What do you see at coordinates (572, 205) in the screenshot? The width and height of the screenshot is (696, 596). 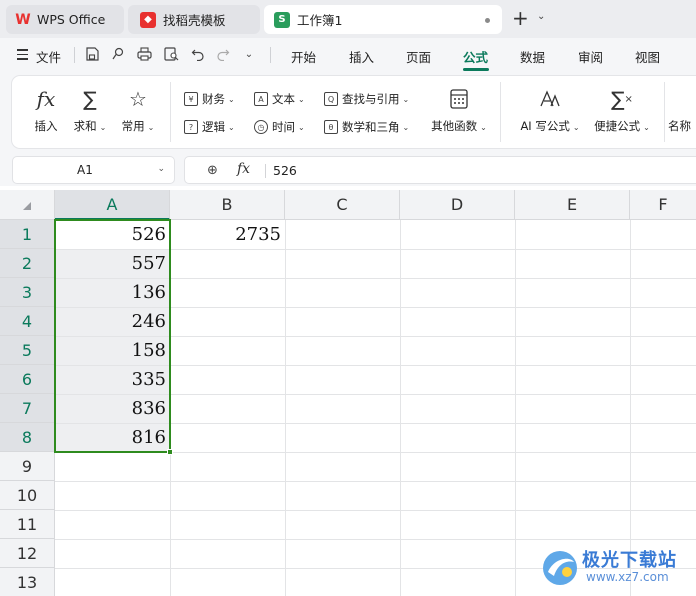 I see `column-header-e: E` at bounding box center [572, 205].